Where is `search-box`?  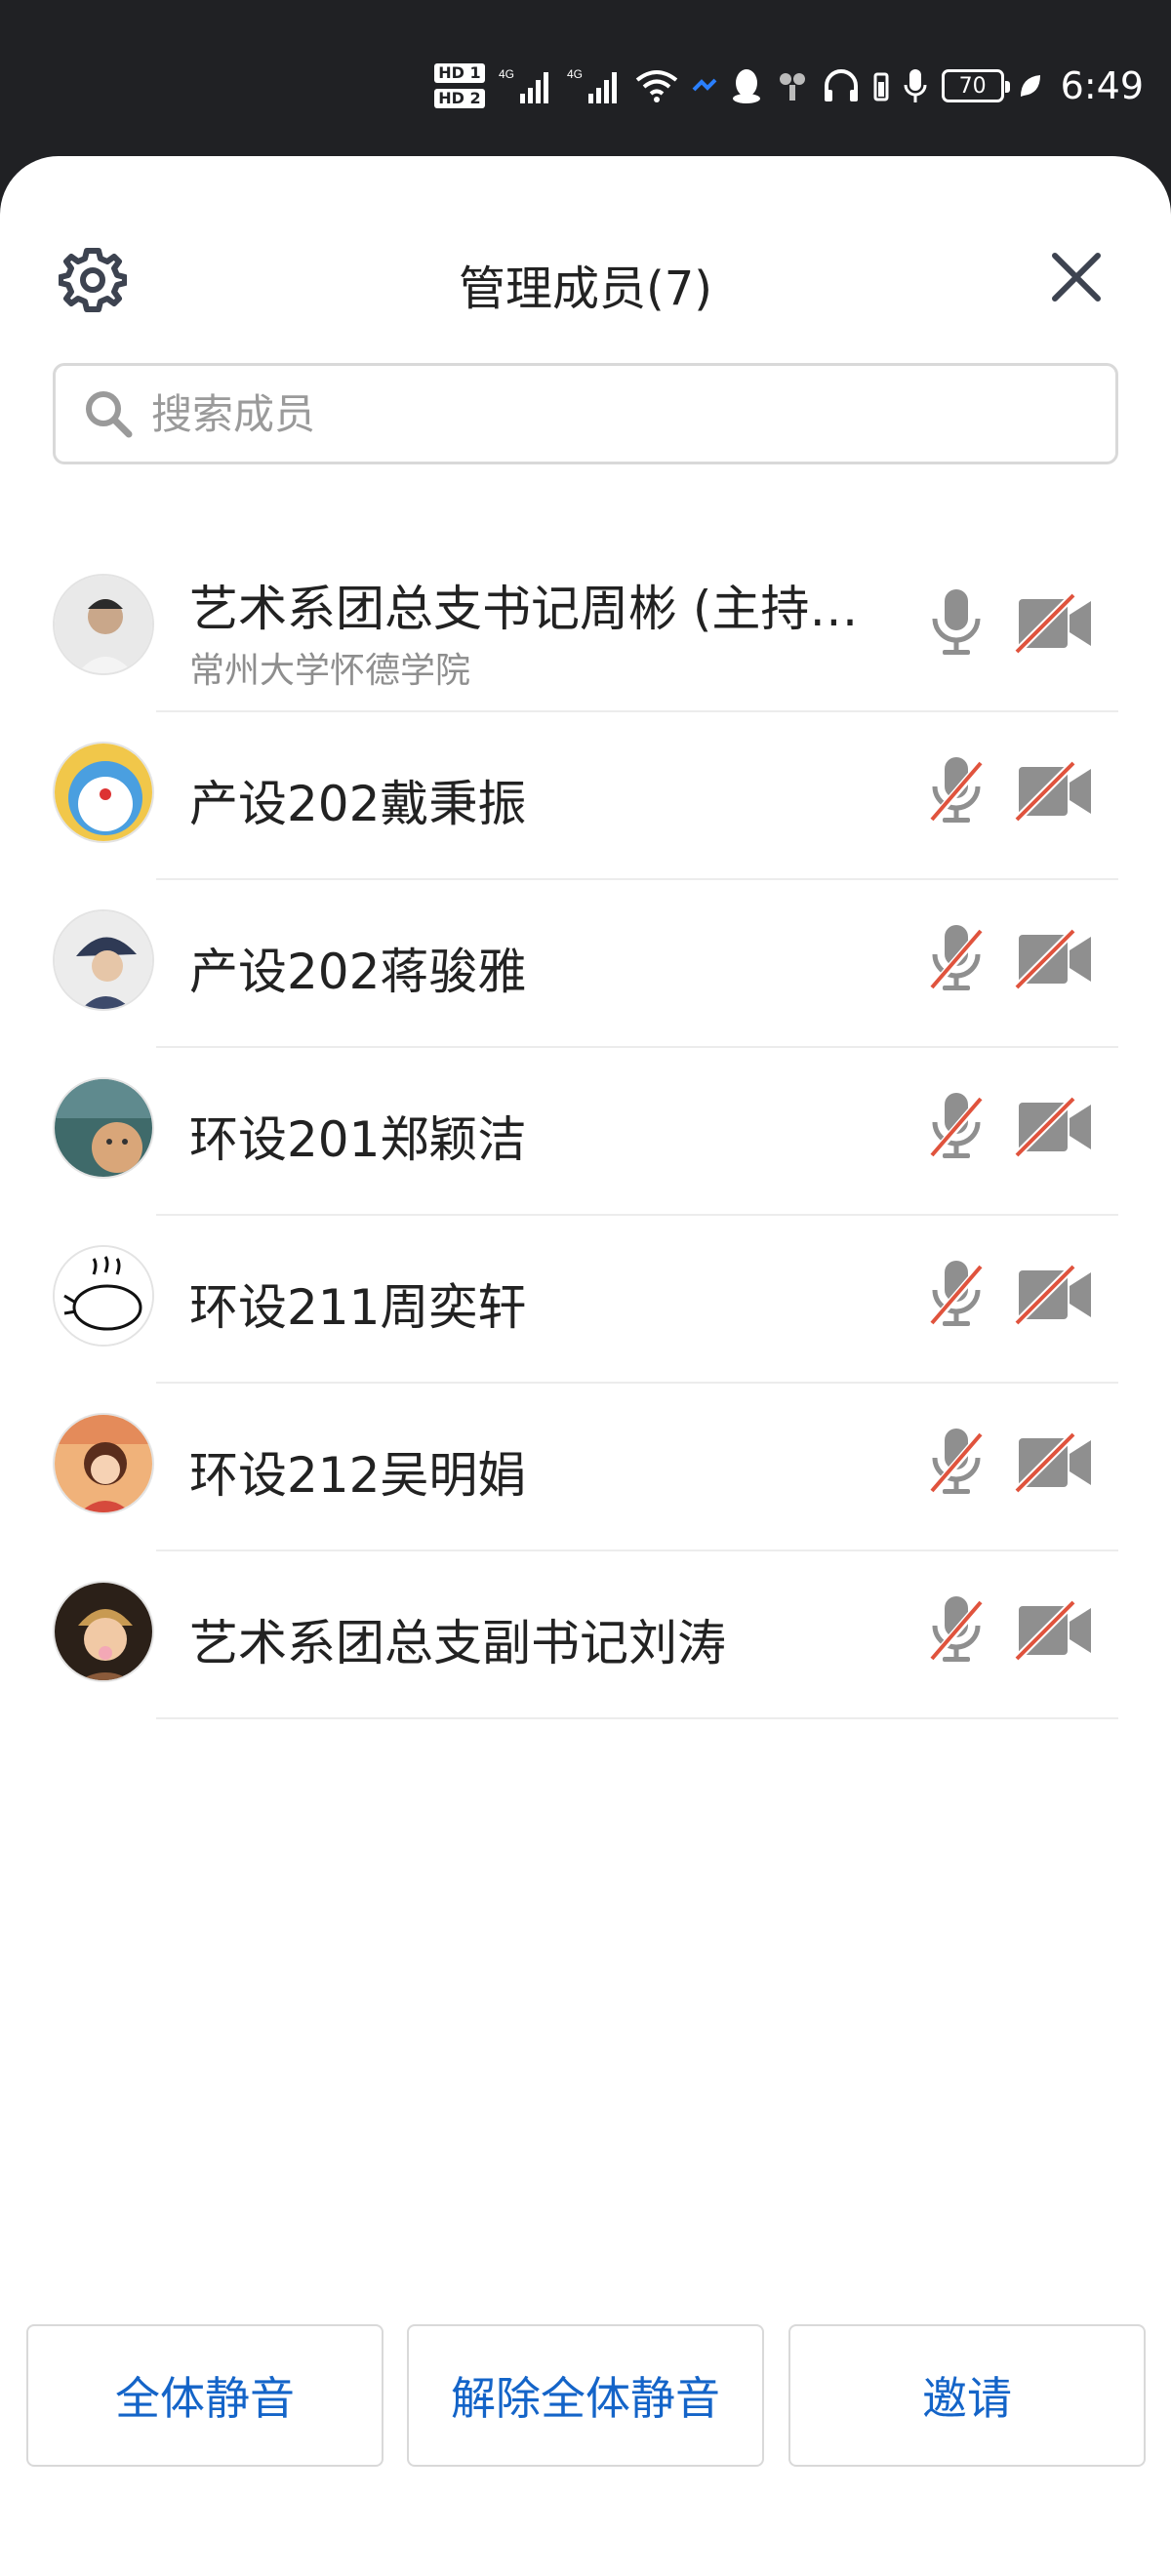
search-box is located at coordinates (585, 413).